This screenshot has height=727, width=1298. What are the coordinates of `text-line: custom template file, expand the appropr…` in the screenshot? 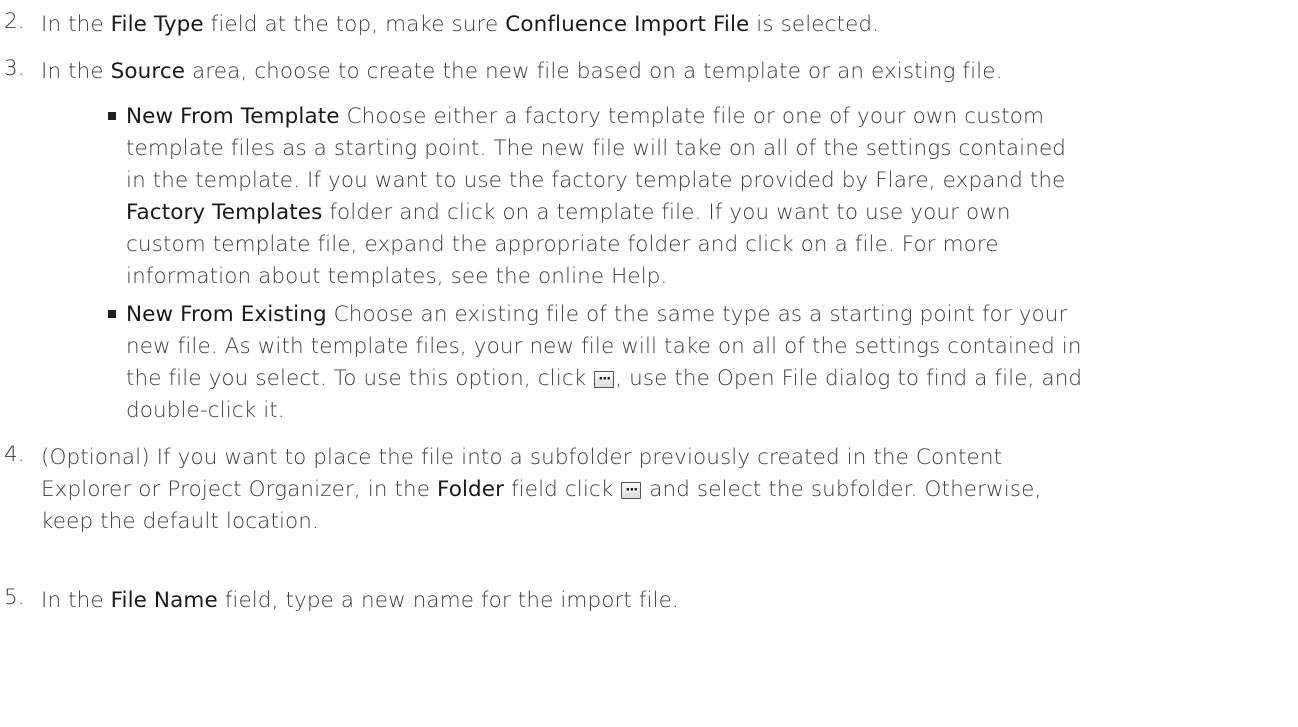 It's located at (706, 245).